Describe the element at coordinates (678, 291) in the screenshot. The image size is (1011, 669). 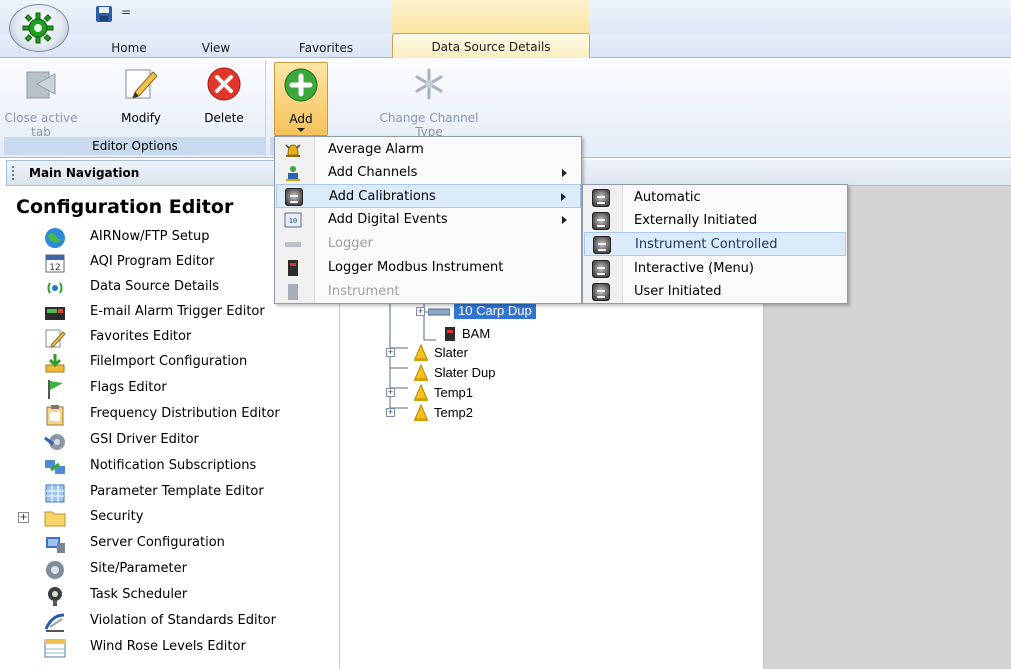
I see `submenu-item-label: User Initiated` at that location.